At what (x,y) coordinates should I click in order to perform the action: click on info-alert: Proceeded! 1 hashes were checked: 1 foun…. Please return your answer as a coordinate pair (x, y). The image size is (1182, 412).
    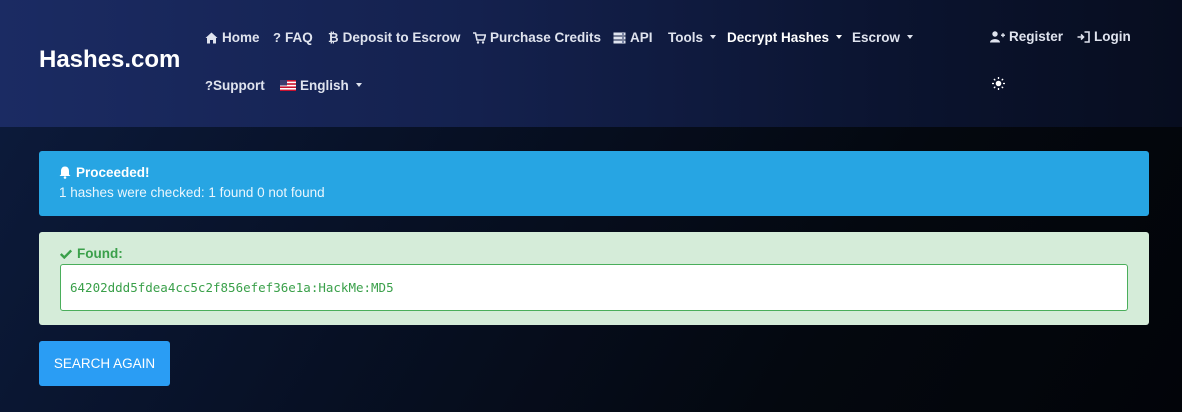
    Looking at the image, I should click on (594, 183).